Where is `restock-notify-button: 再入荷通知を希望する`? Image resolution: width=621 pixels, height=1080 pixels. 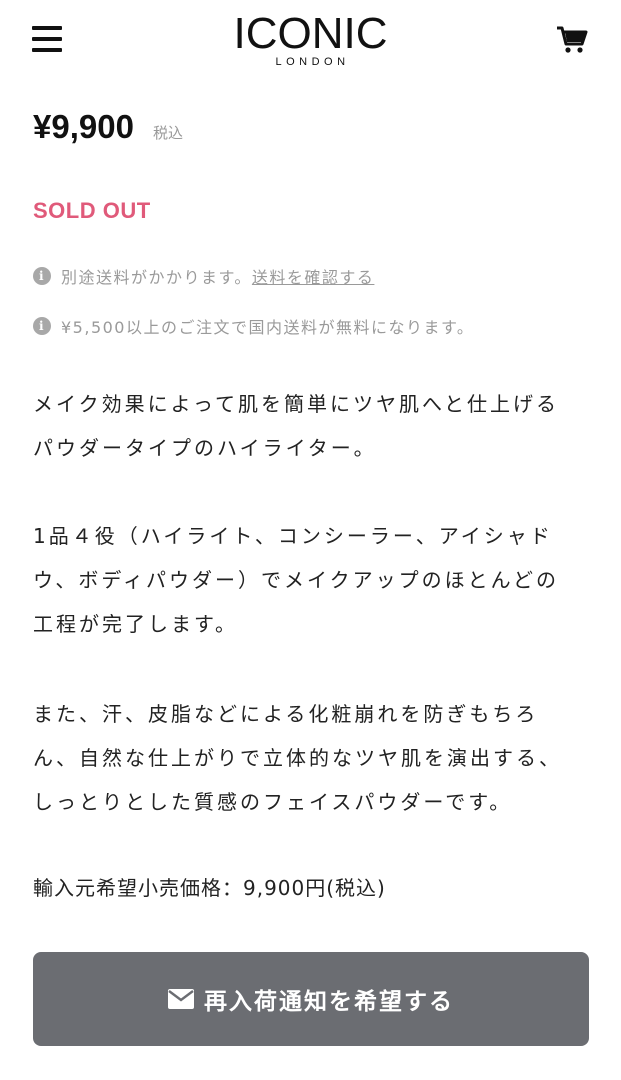
restock-notify-button: 再入荷通知を希望する is located at coordinates (311, 999).